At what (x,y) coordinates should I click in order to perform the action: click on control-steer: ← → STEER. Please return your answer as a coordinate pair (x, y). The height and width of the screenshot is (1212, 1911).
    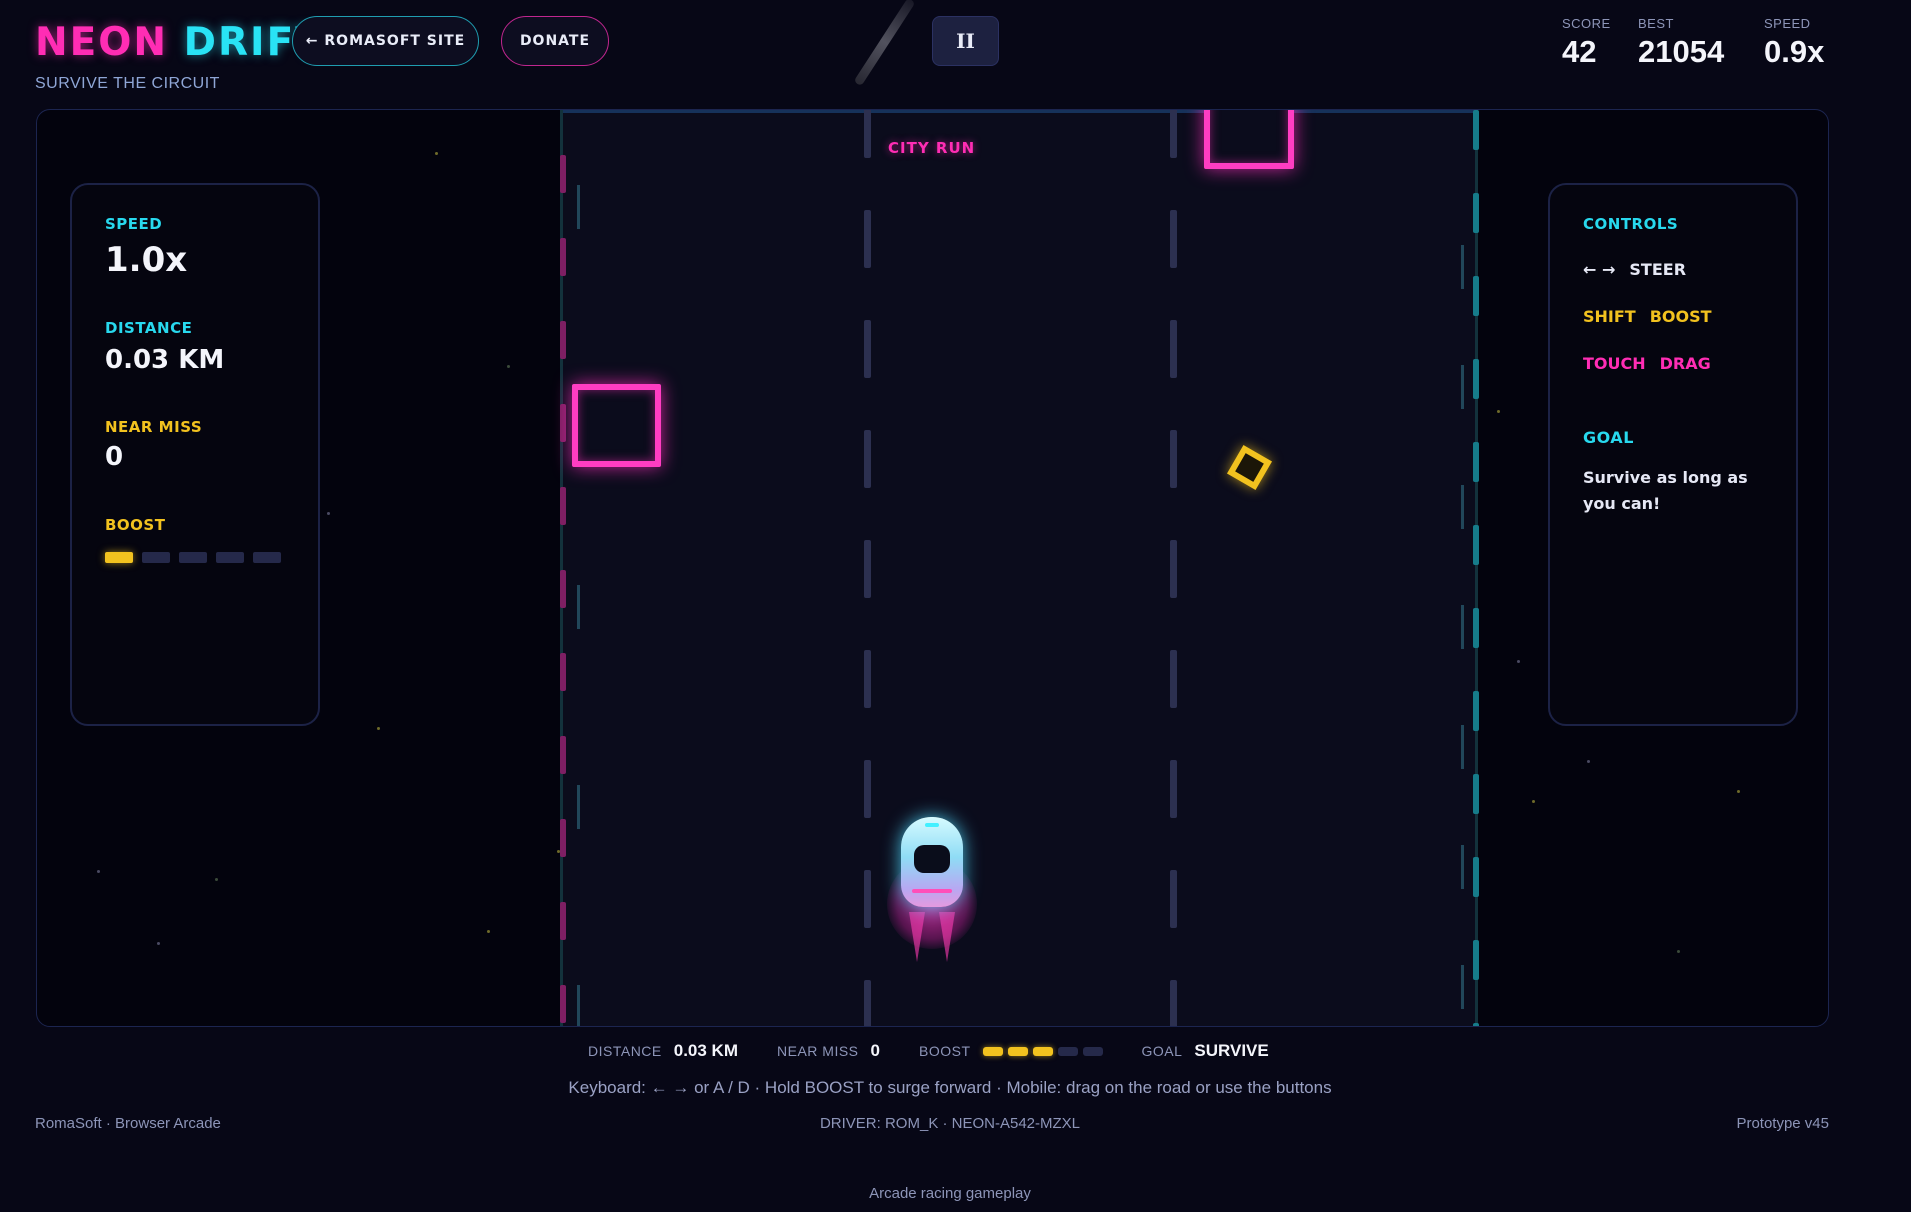
    Looking at the image, I should click on (1634, 269).